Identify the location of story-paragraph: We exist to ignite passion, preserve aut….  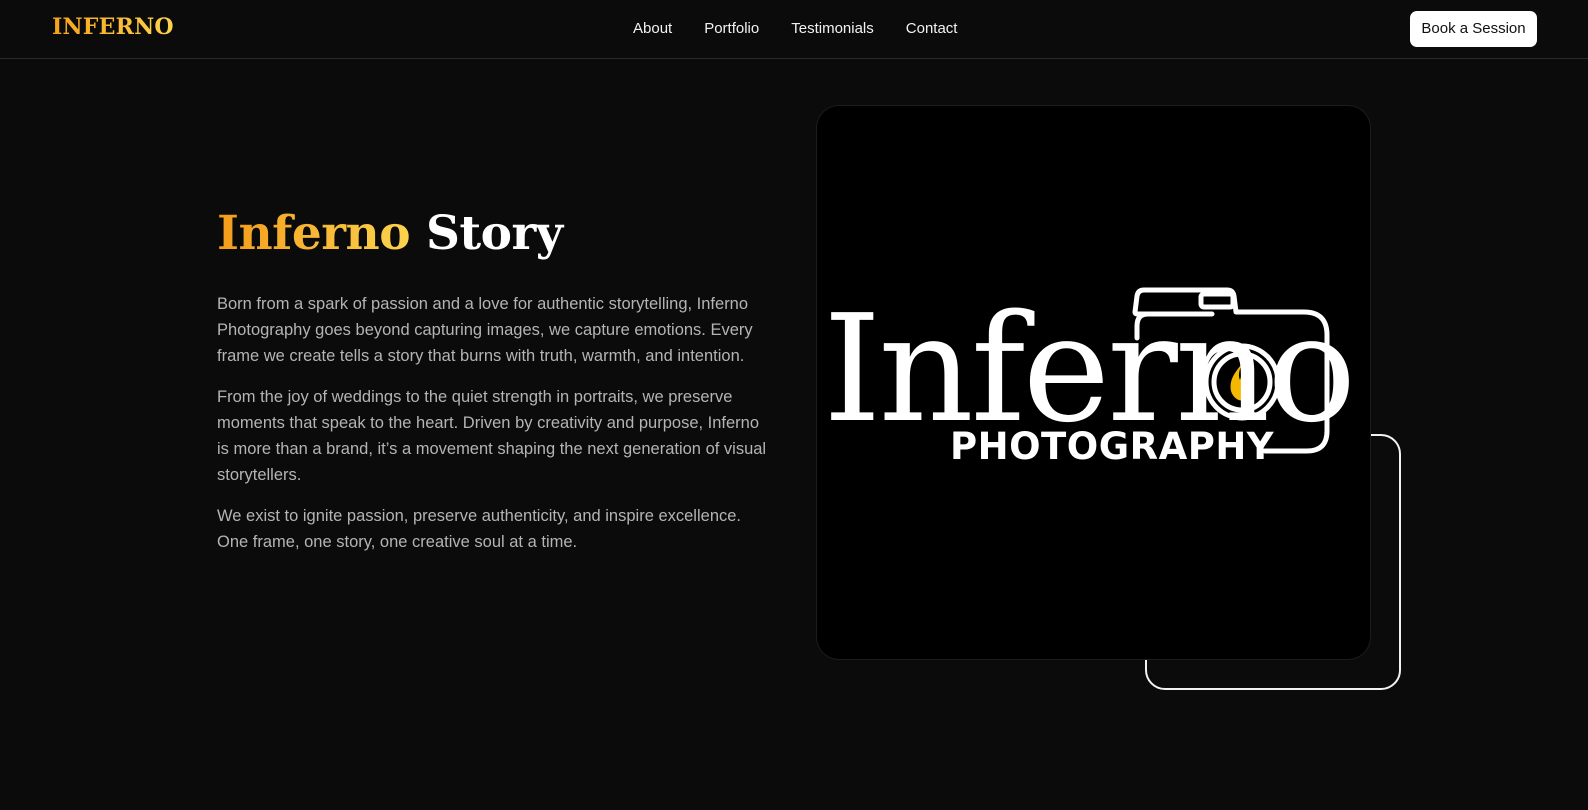
(479, 529).